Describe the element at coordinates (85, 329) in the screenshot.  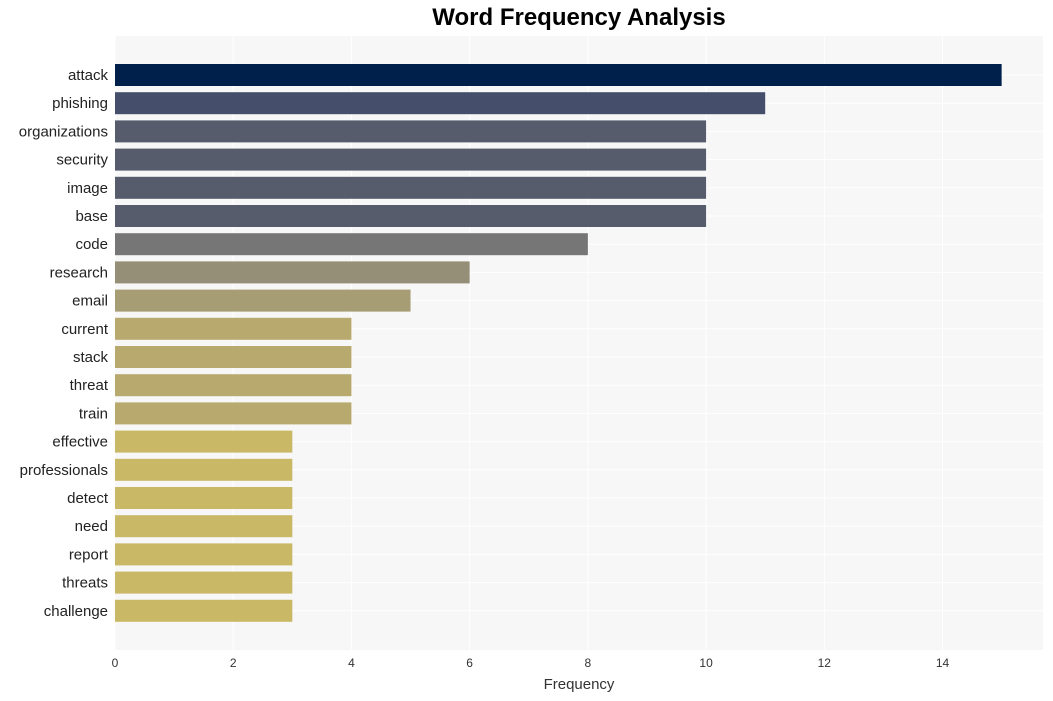
I see `y-tick-label: current` at that location.